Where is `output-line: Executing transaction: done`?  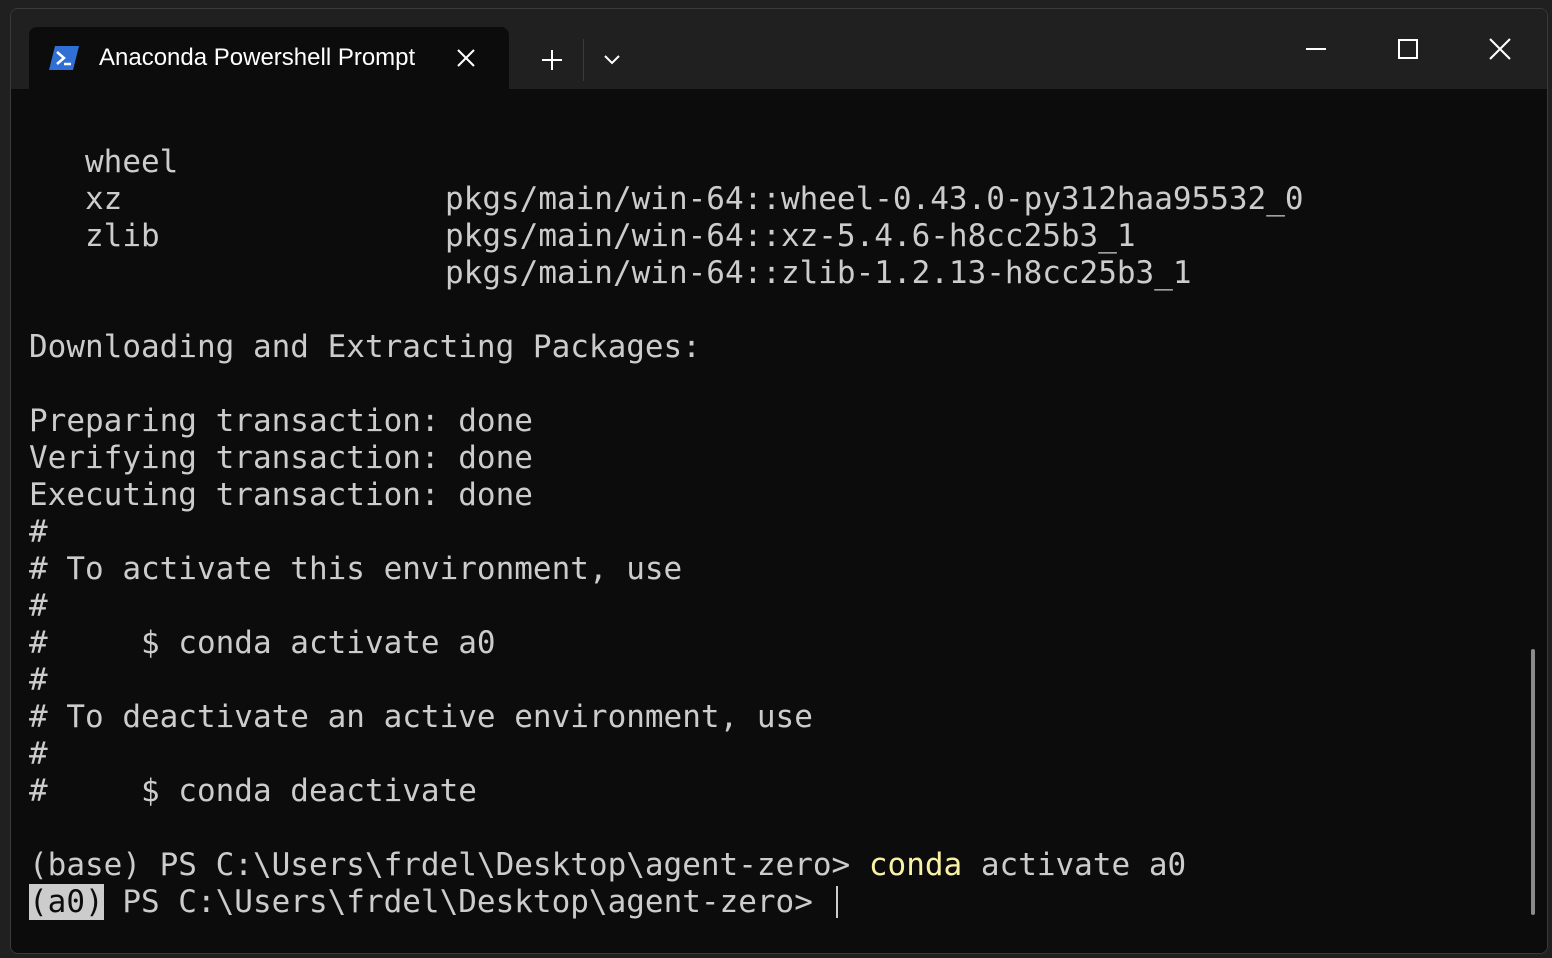
output-line: Executing transaction: done is located at coordinates (281, 495).